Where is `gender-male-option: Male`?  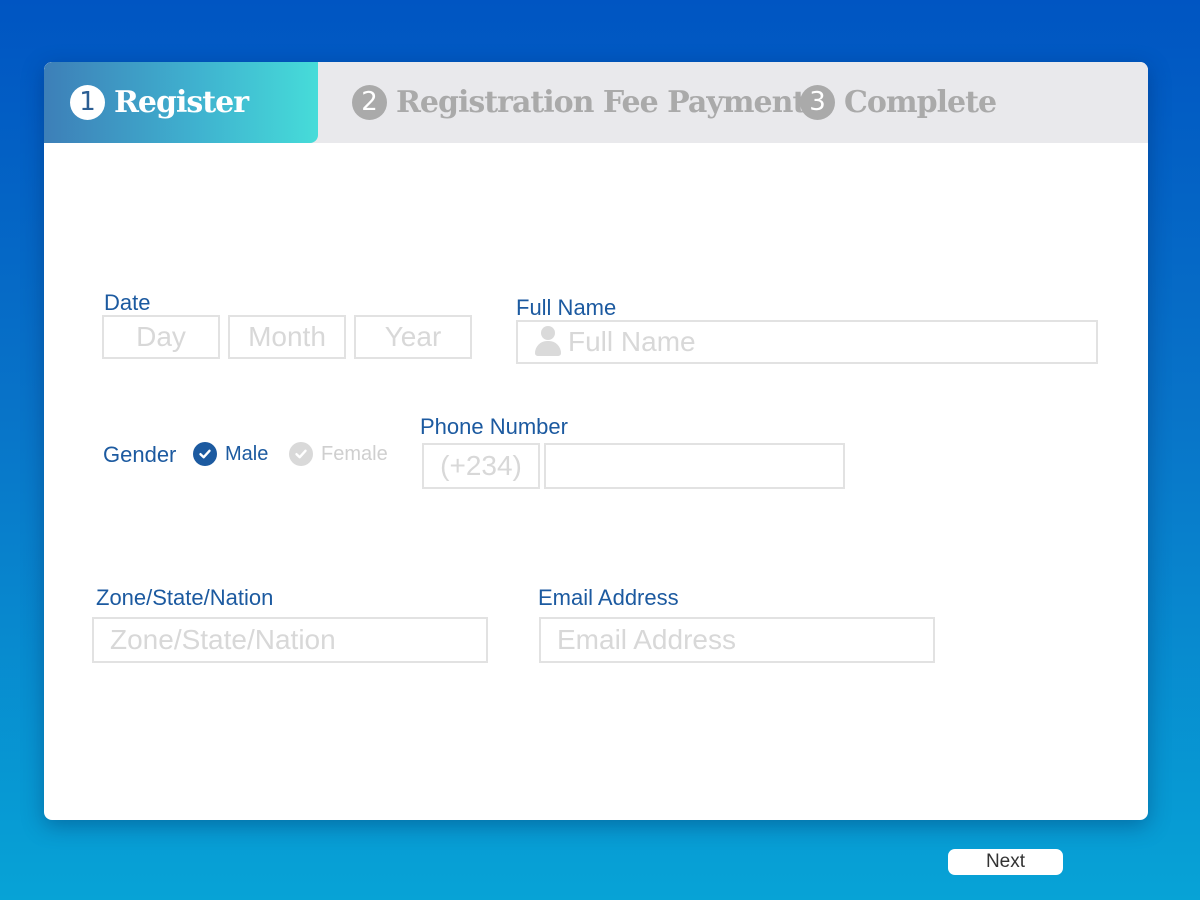 gender-male-option: Male is located at coordinates (230, 454).